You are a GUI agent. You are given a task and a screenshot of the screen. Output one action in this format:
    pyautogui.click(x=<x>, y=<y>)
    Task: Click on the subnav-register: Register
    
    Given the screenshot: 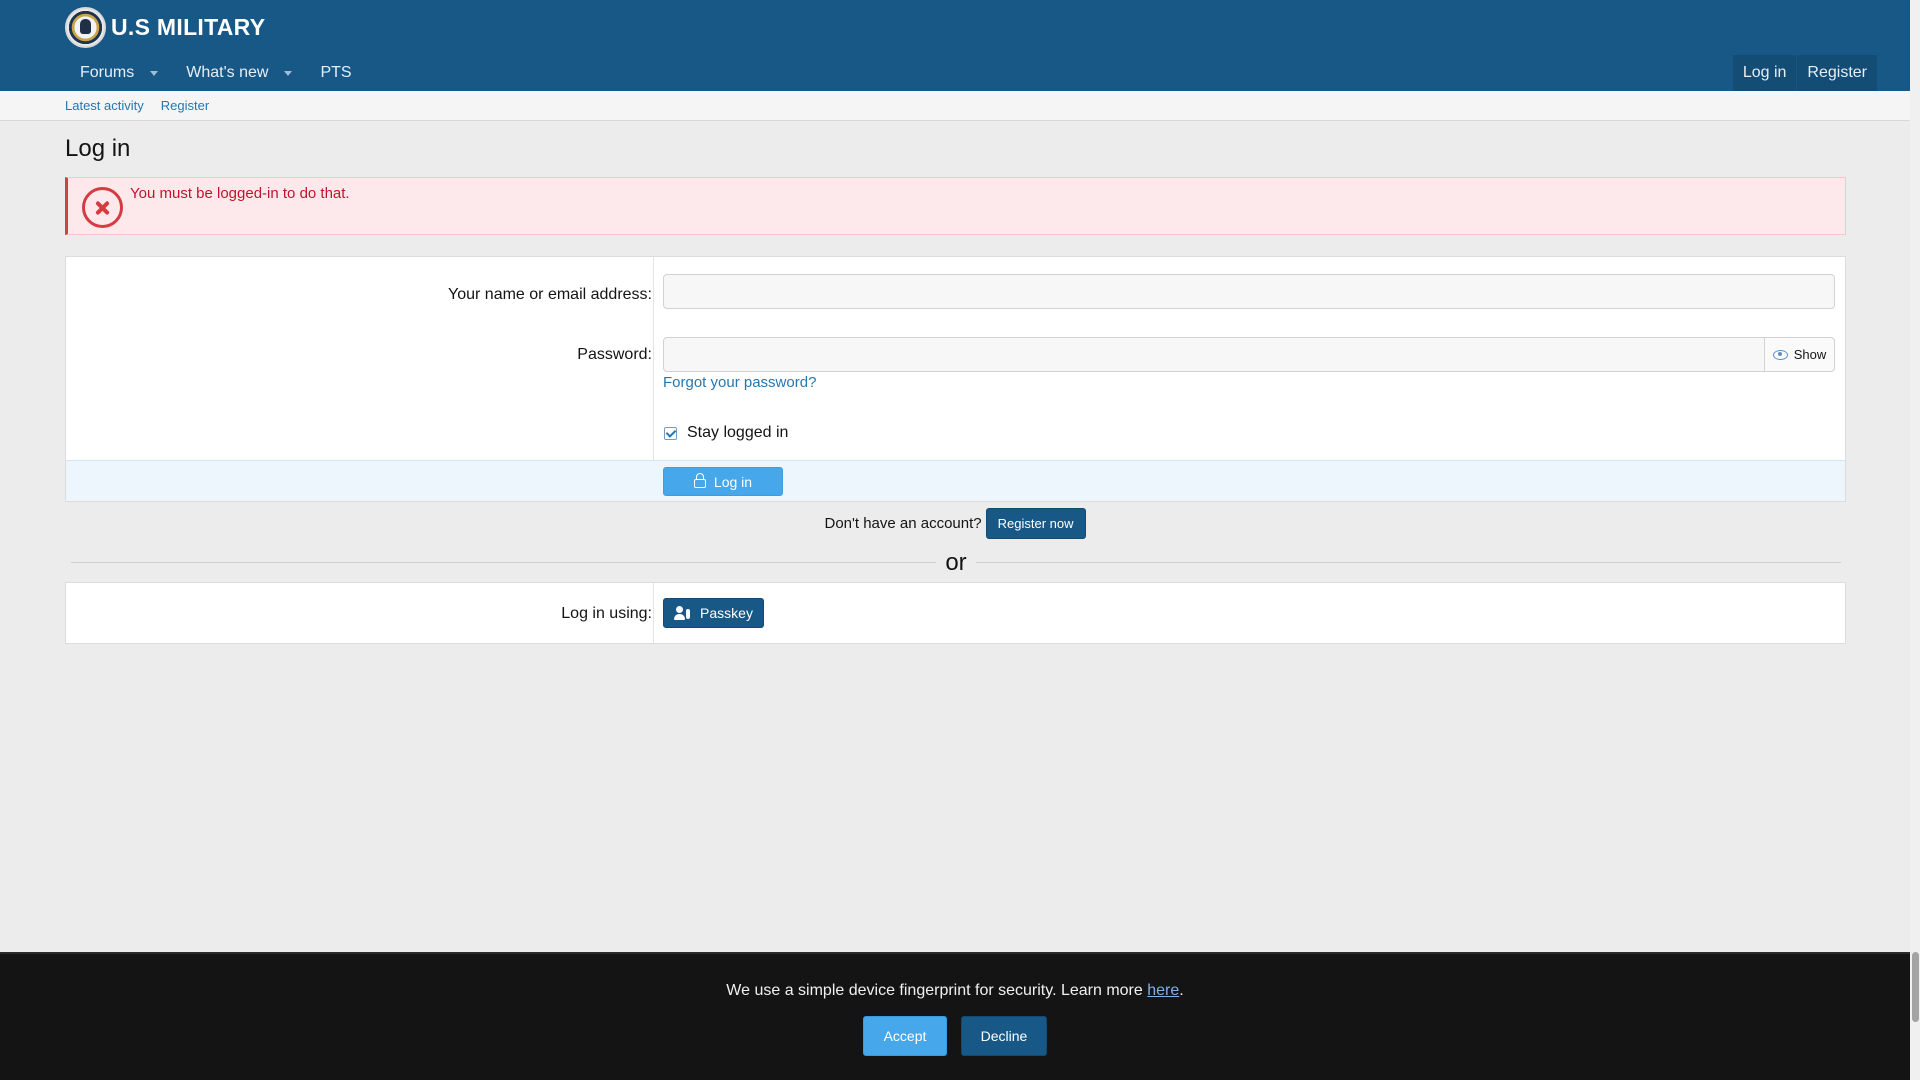 What is the action you would take?
    pyautogui.click(x=185, y=105)
    